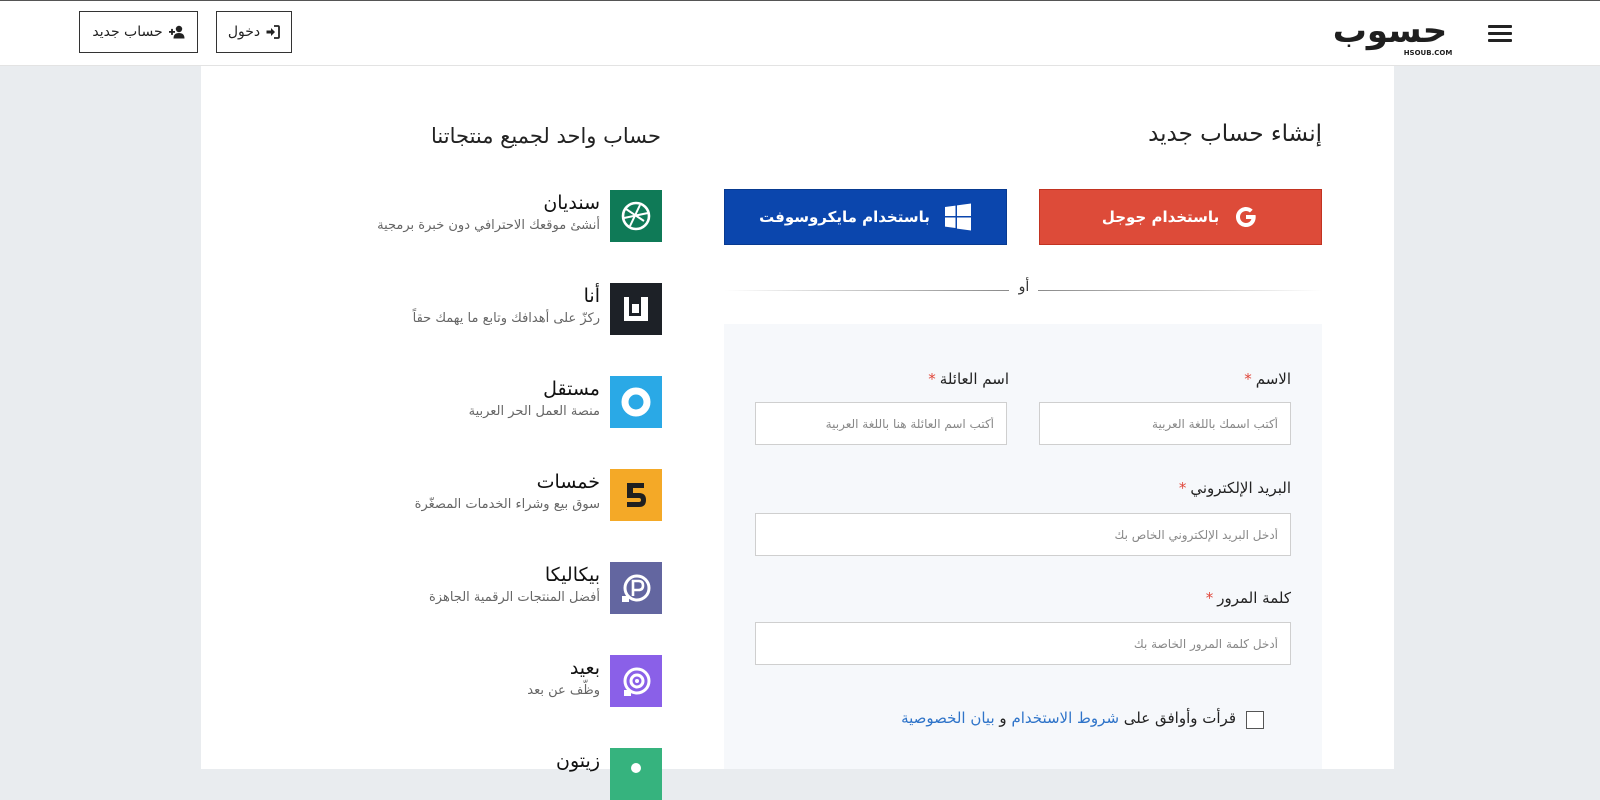  What do you see at coordinates (844, 217) in the screenshot?
I see `microsoft-signup-label: باستخدام مايكروسوفت` at bounding box center [844, 217].